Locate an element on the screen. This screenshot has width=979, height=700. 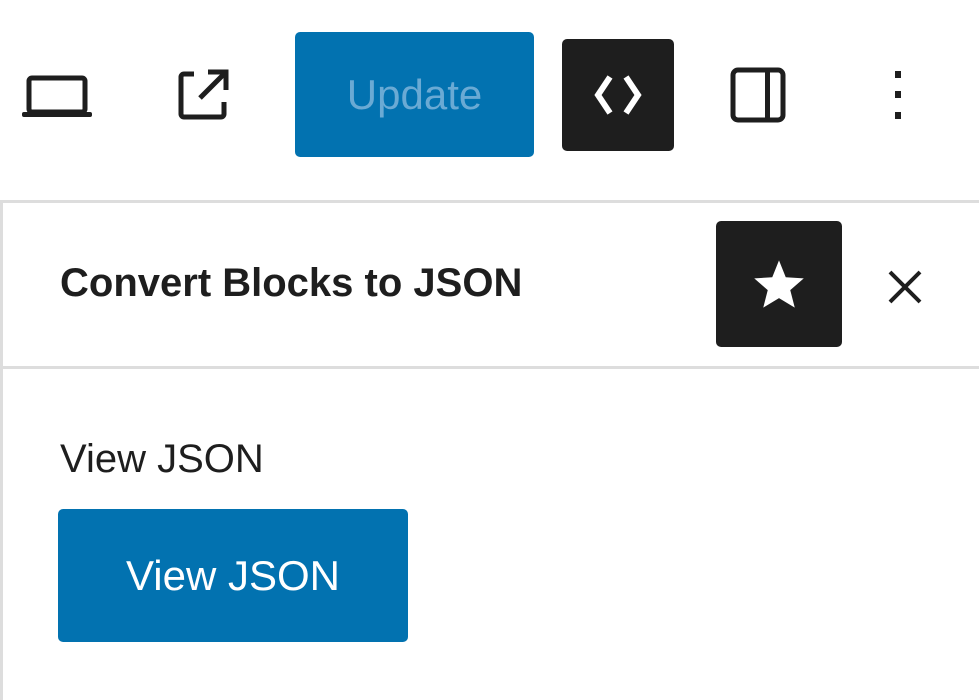
pin-favorite-button is located at coordinates (779, 284).